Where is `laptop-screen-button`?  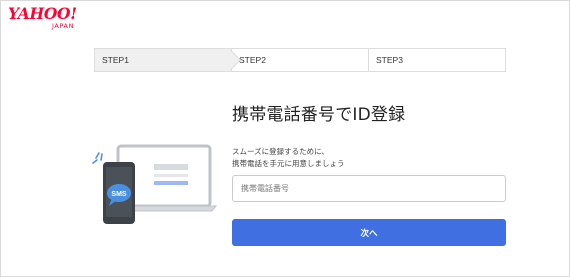 laptop-screen-button is located at coordinates (171, 183).